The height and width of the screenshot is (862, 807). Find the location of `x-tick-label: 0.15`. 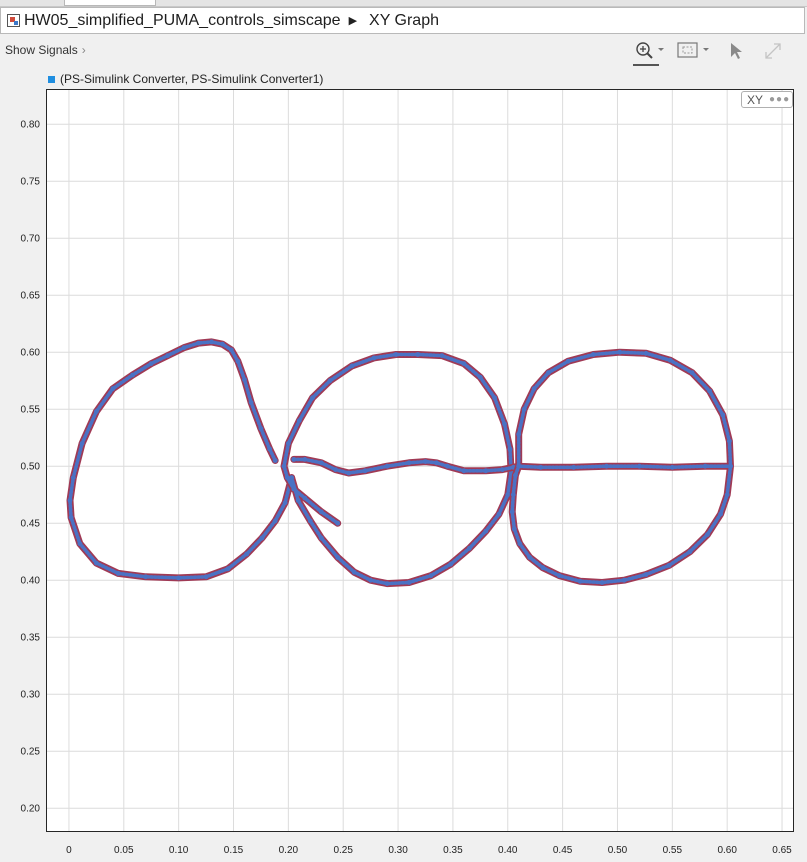

x-tick-label: 0.15 is located at coordinates (234, 850).